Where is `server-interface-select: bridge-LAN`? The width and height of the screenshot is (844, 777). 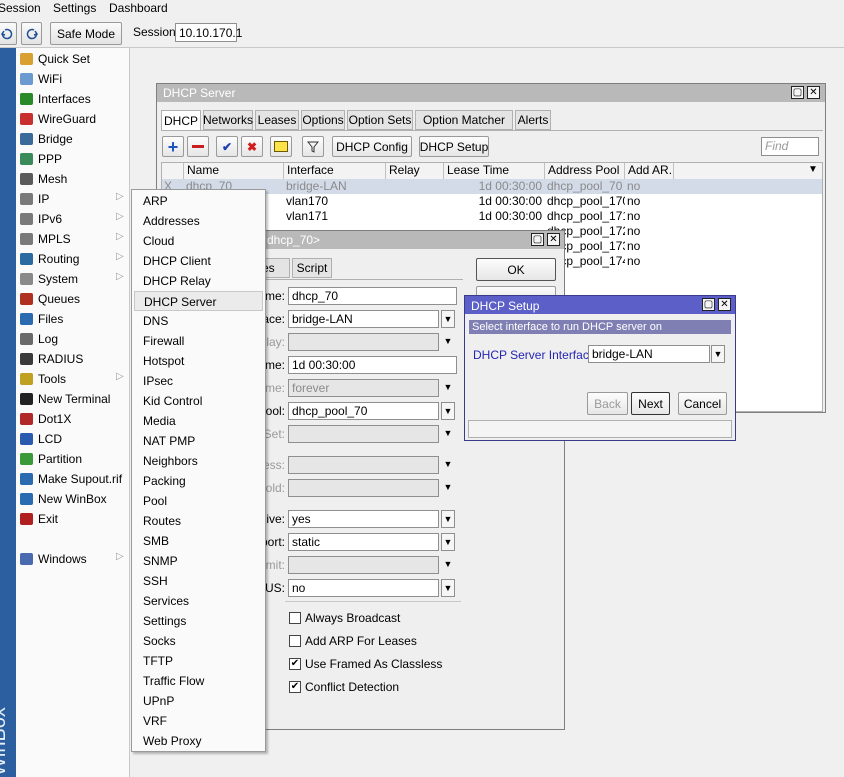
server-interface-select: bridge-LAN is located at coordinates (649, 354).